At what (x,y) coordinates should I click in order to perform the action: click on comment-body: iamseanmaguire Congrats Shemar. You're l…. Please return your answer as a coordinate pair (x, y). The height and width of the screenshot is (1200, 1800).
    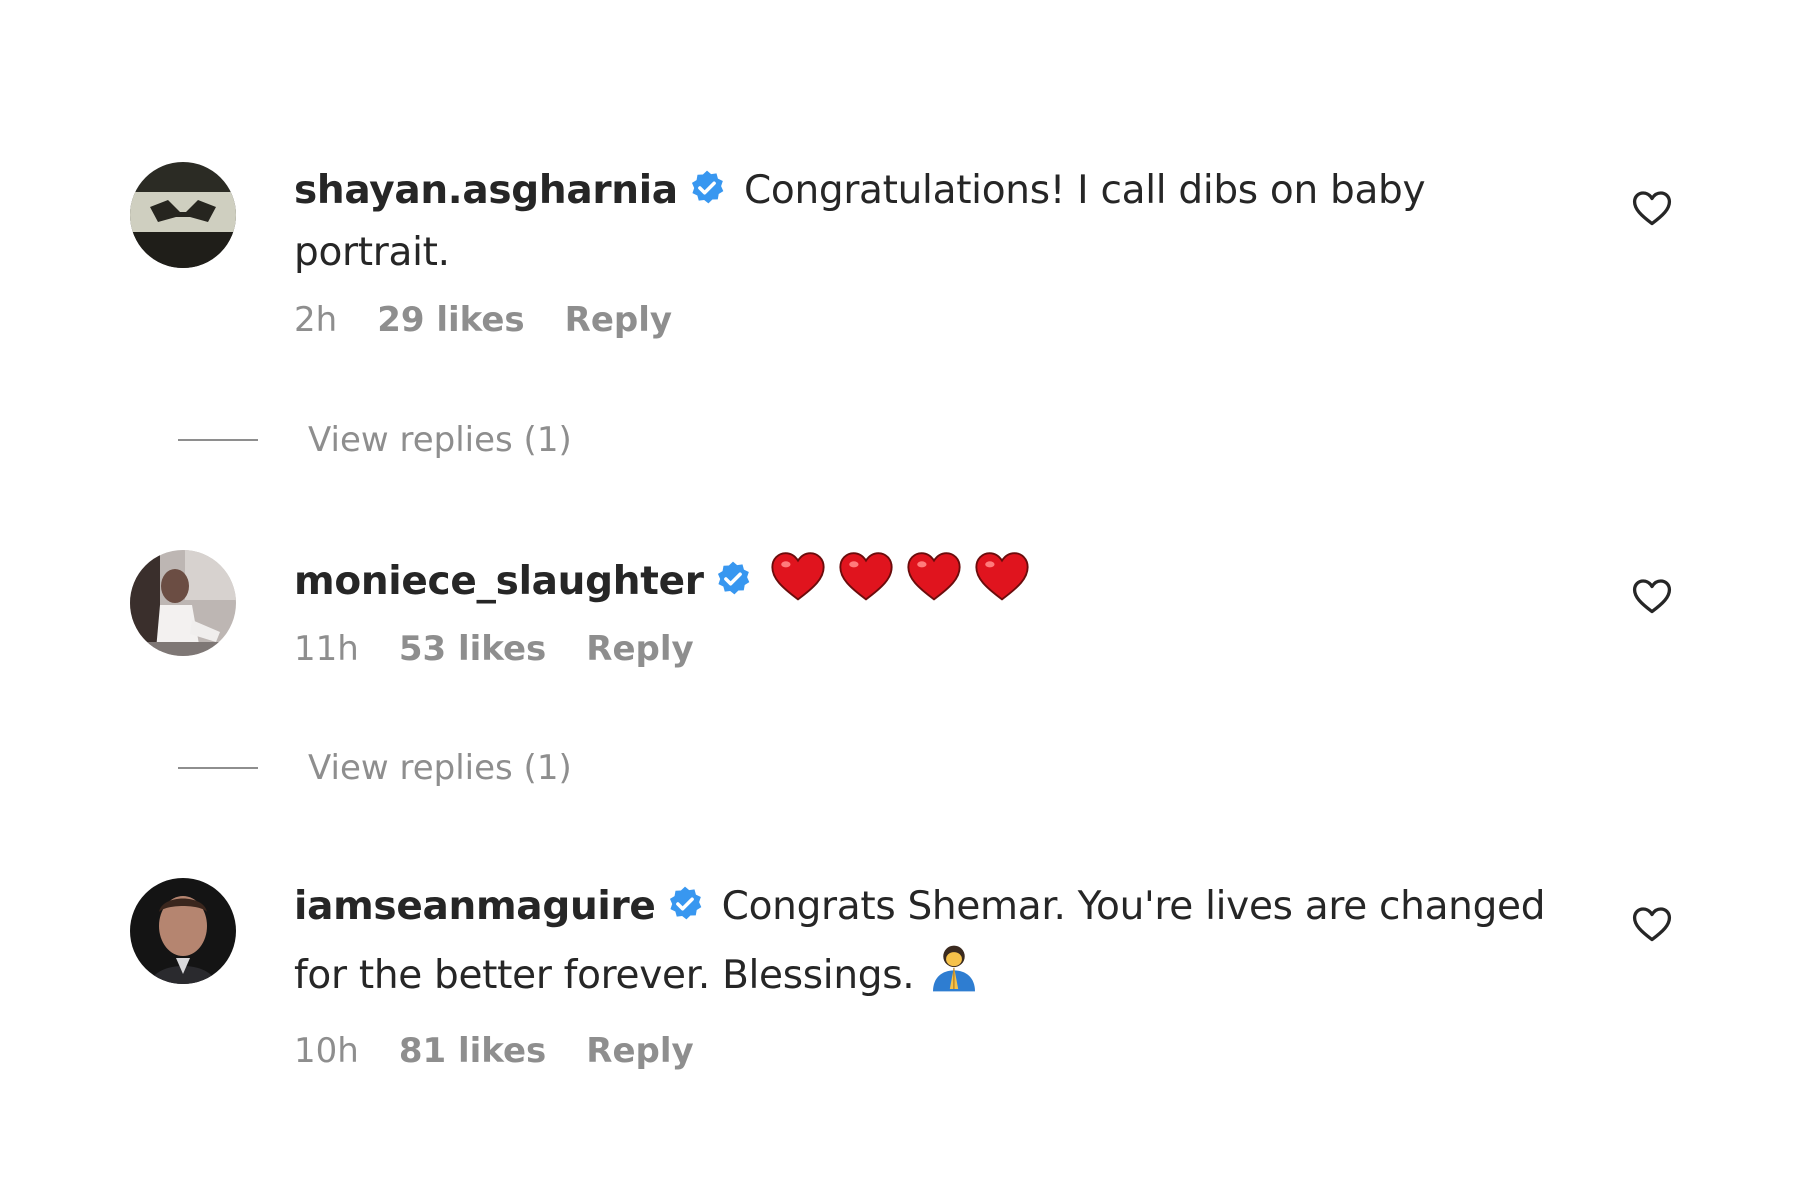
    Looking at the image, I should click on (939, 974).